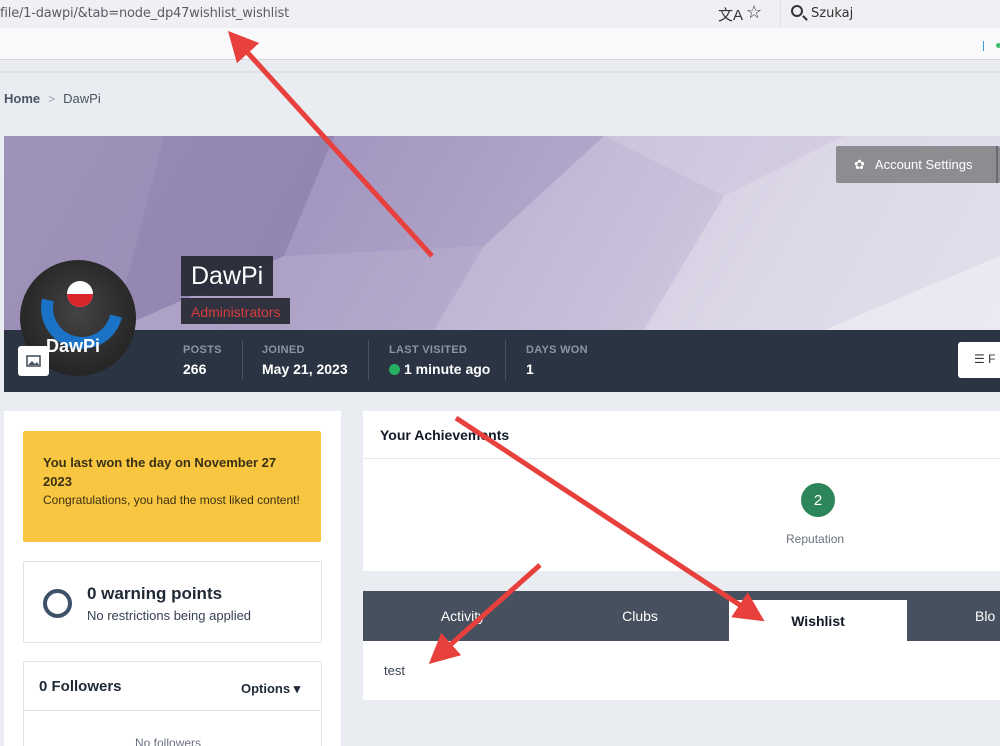  Describe the element at coordinates (992, 359) in the screenshot. I see `profile-action-label: F` at that location.